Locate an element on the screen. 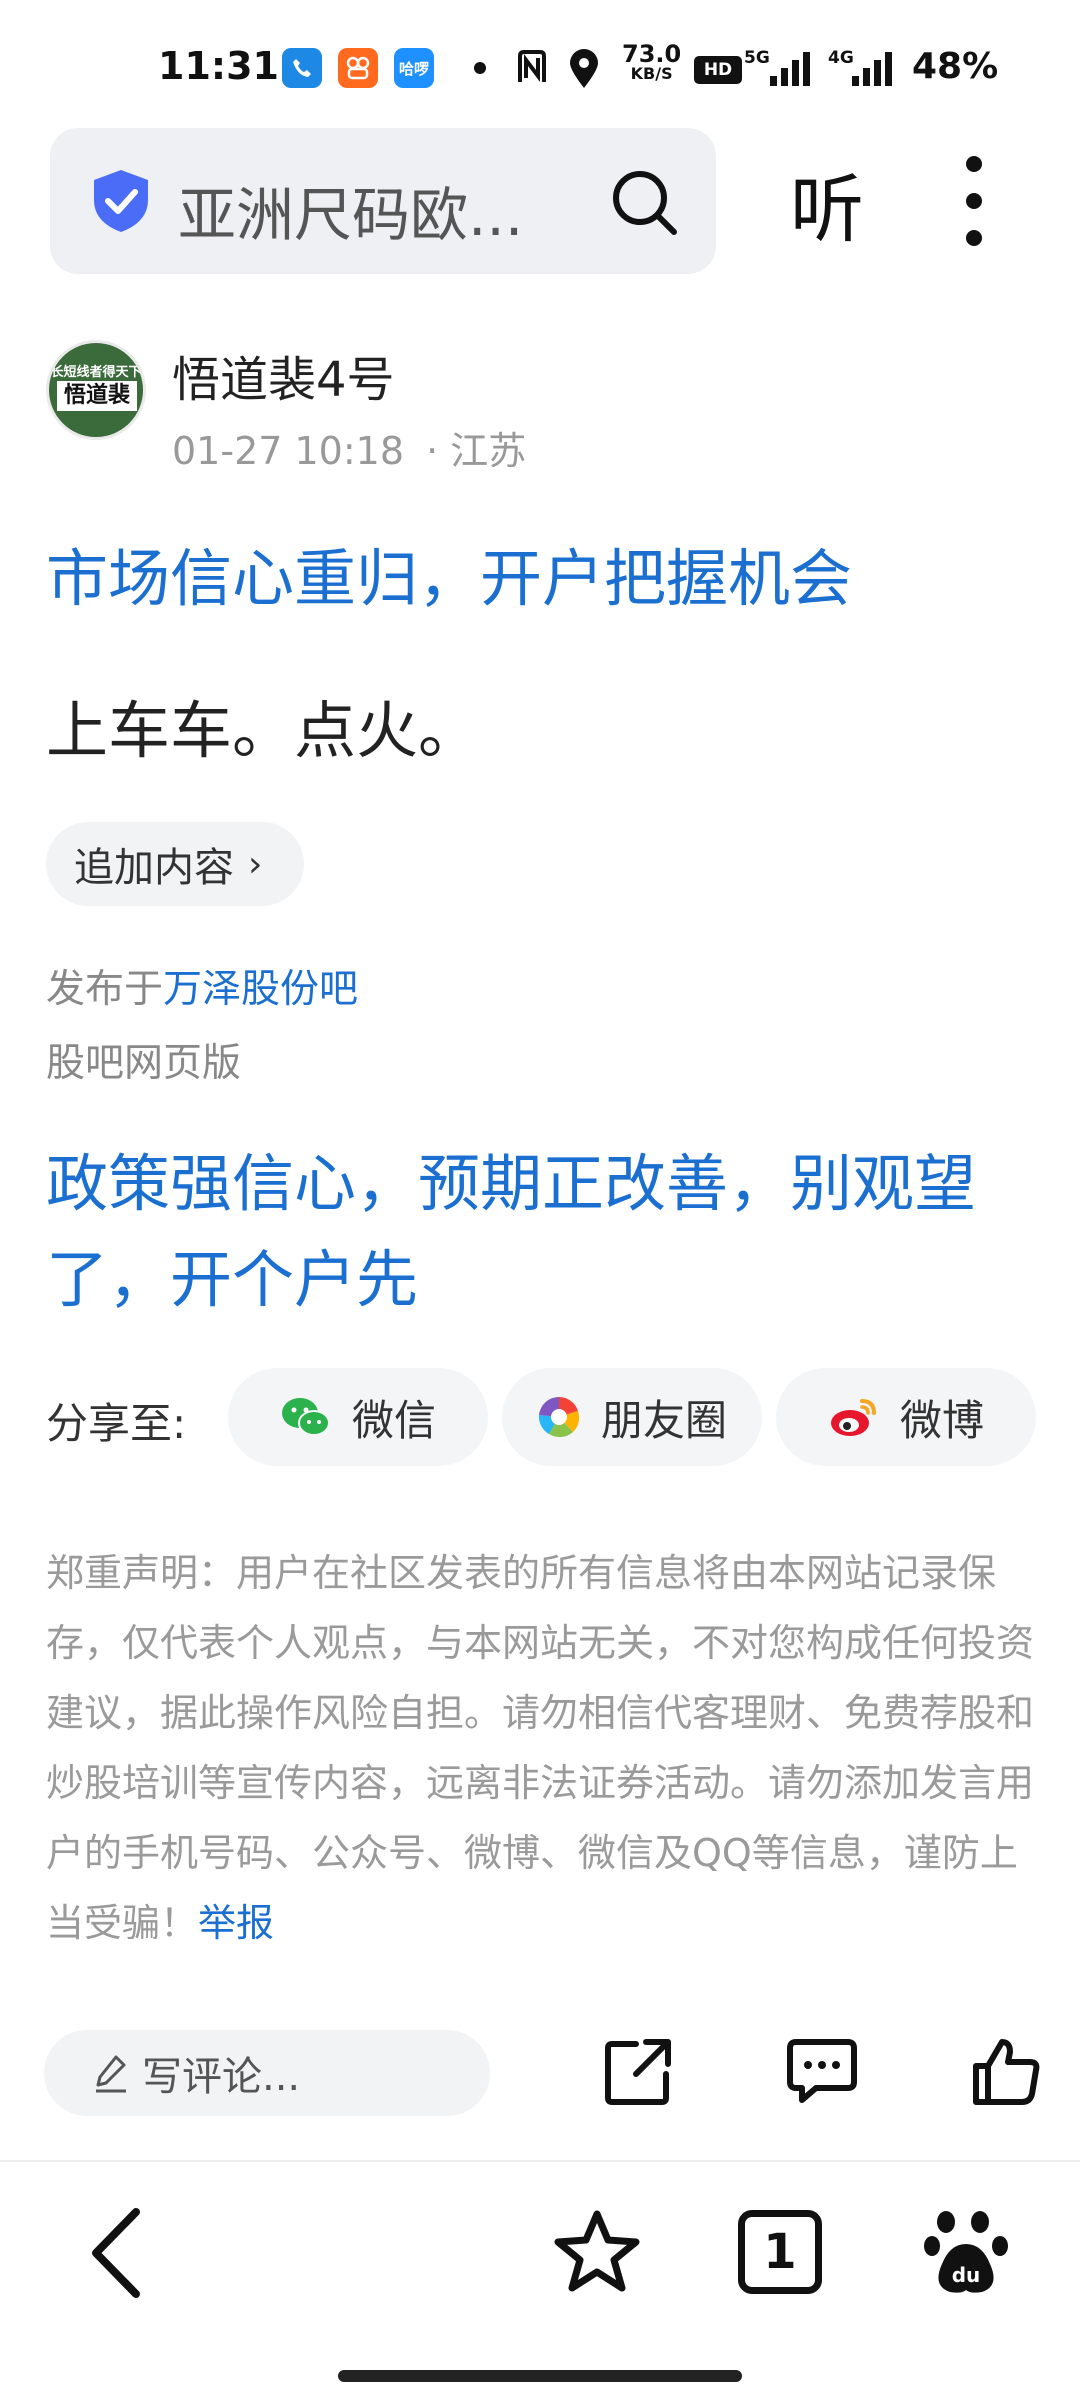  share-moments-button: 朋友圈 is located at coordinates (632, 1417).